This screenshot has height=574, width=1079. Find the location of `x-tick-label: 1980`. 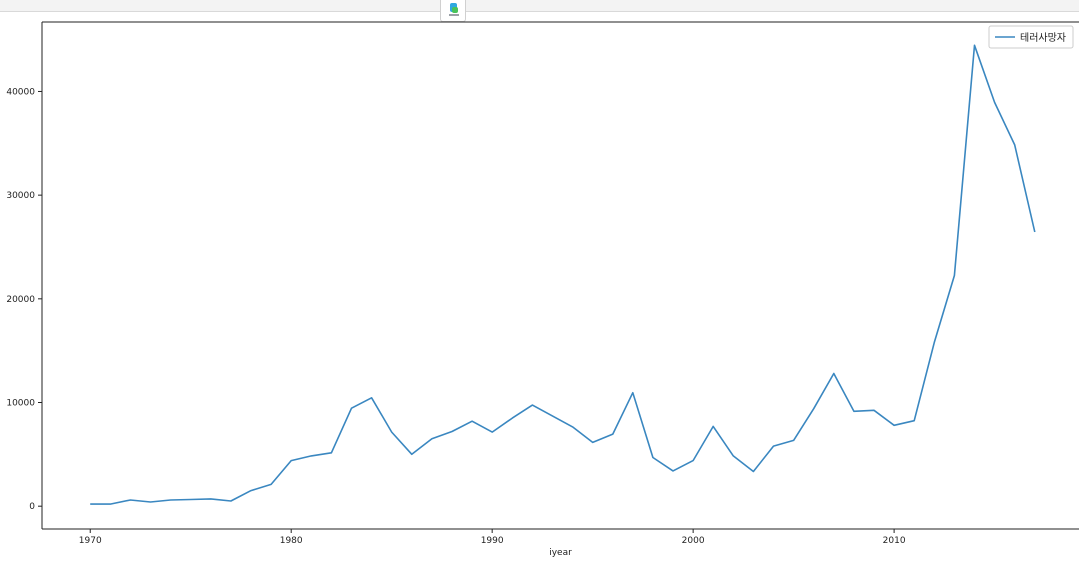

x-tick-label: 1980 is located at coordinates (291, 541).